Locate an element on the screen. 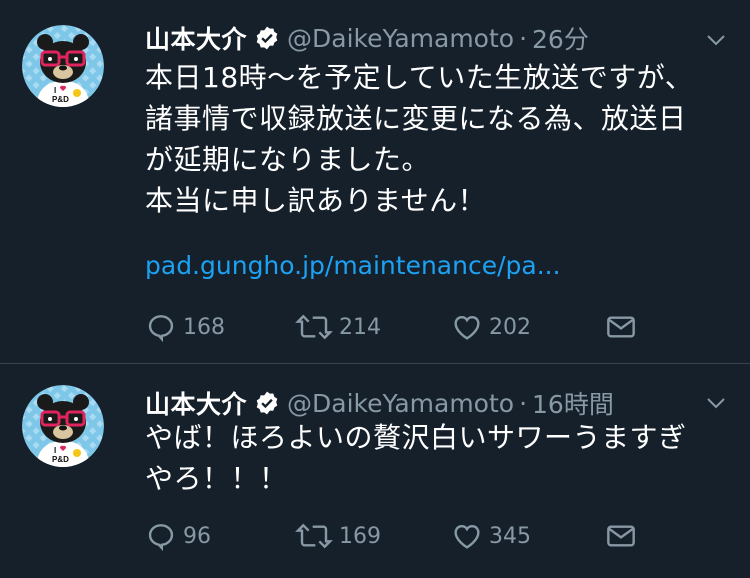  tweet-text-line: 本日18時〜を予定していた生放送ですが、 is located at coordinates (419, 77).